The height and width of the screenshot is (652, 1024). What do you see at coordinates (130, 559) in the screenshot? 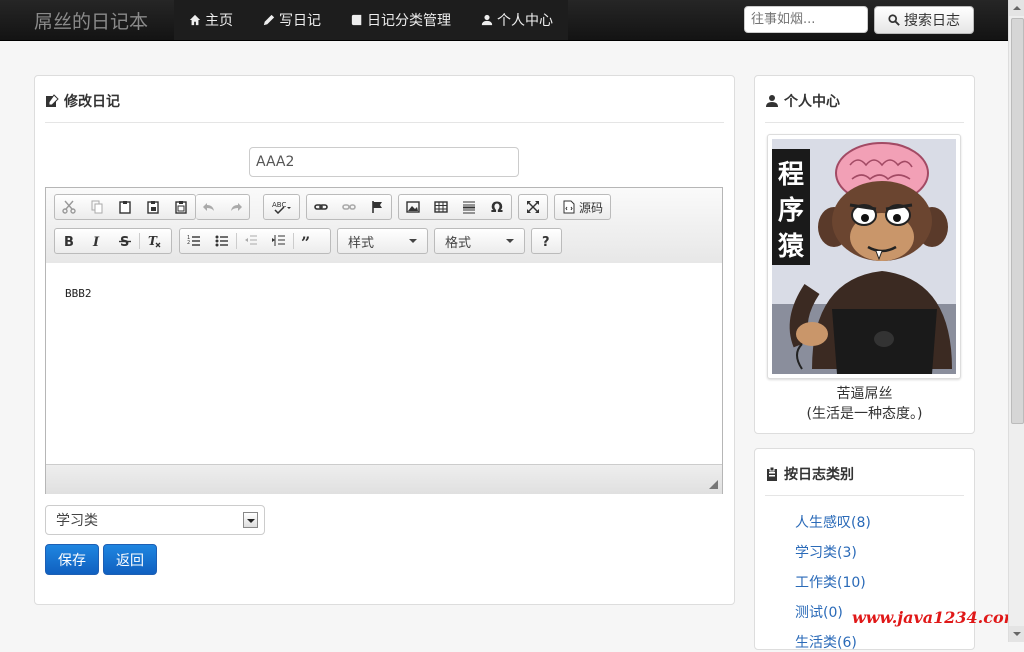
I see `back-button: 返回` at bounding box center [130, 559].